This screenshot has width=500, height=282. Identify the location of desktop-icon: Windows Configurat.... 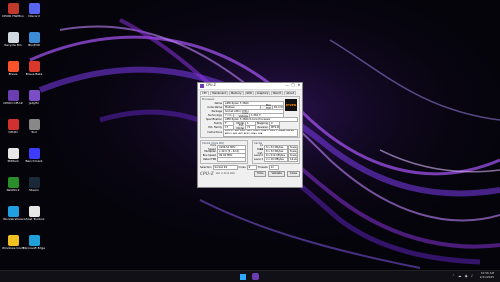
(13, 243).